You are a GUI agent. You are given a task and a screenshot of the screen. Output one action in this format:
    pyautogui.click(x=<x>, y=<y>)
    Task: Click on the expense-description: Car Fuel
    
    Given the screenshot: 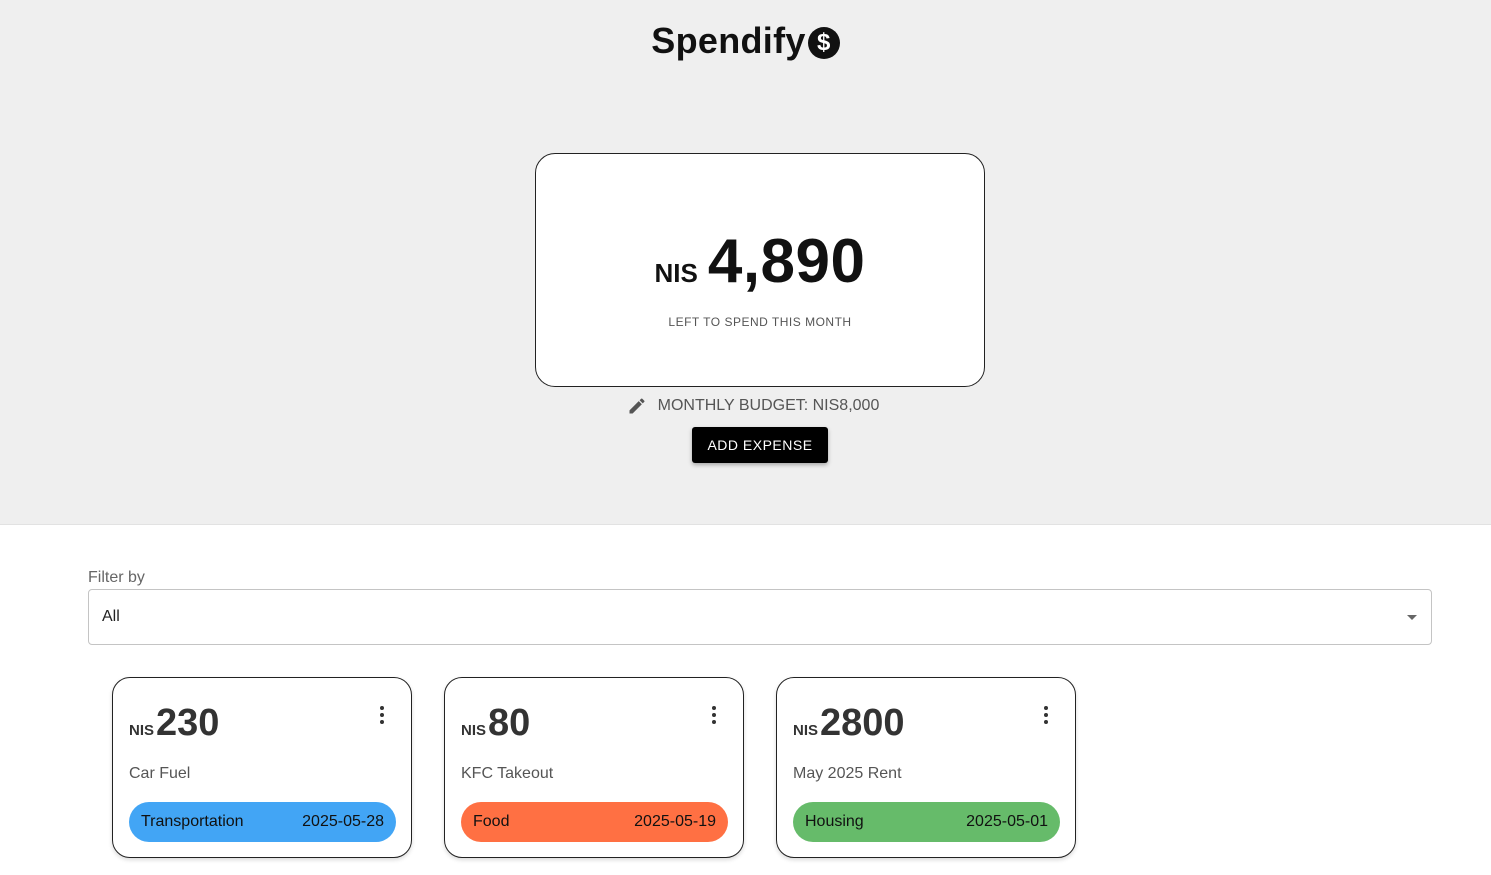 What is the action you would take?
    pyautogui.click(x=160, y=773)
    